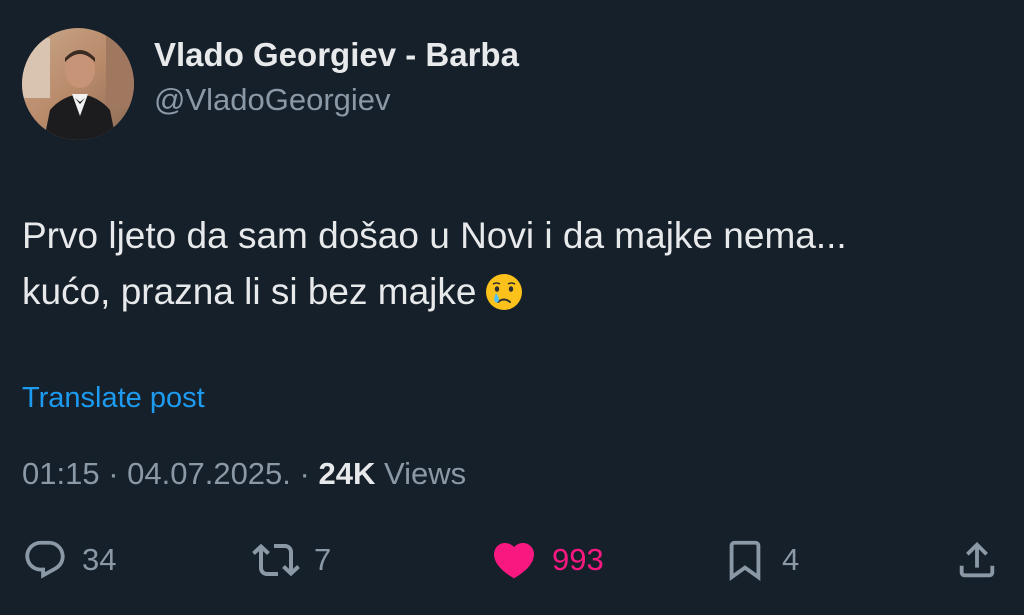 This screenshot has width=1024, height=615. I want to click on heart-icon, so click(514, 560).